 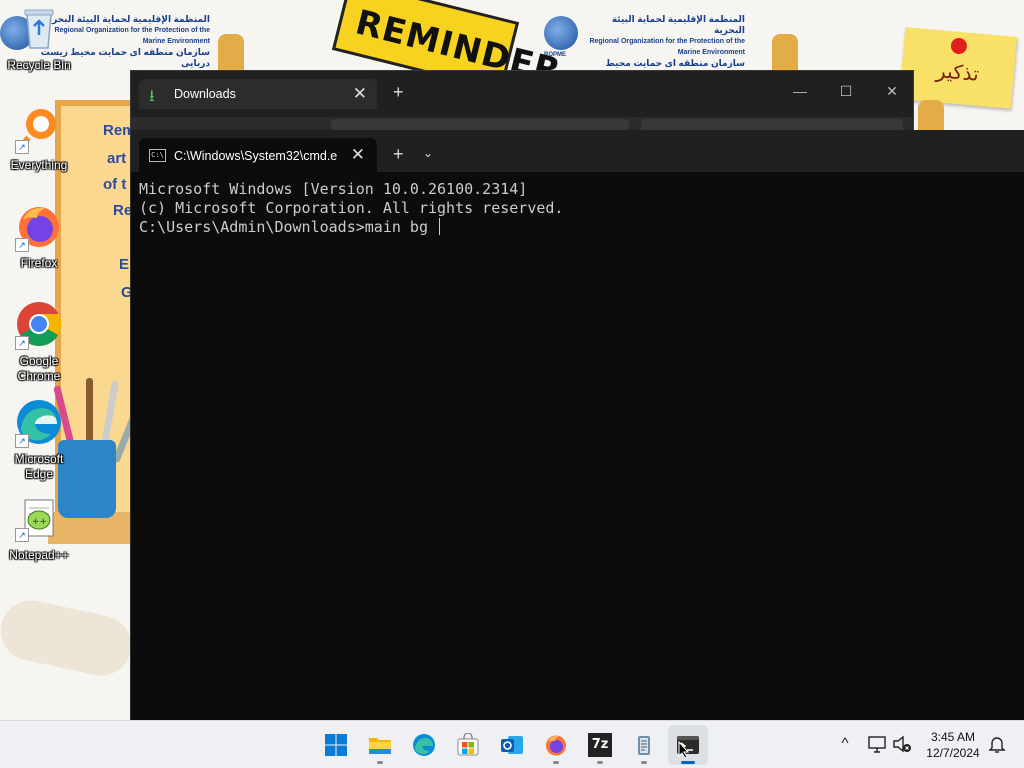 I want to click on taskbar-firefox, so click(x=556, y=745).